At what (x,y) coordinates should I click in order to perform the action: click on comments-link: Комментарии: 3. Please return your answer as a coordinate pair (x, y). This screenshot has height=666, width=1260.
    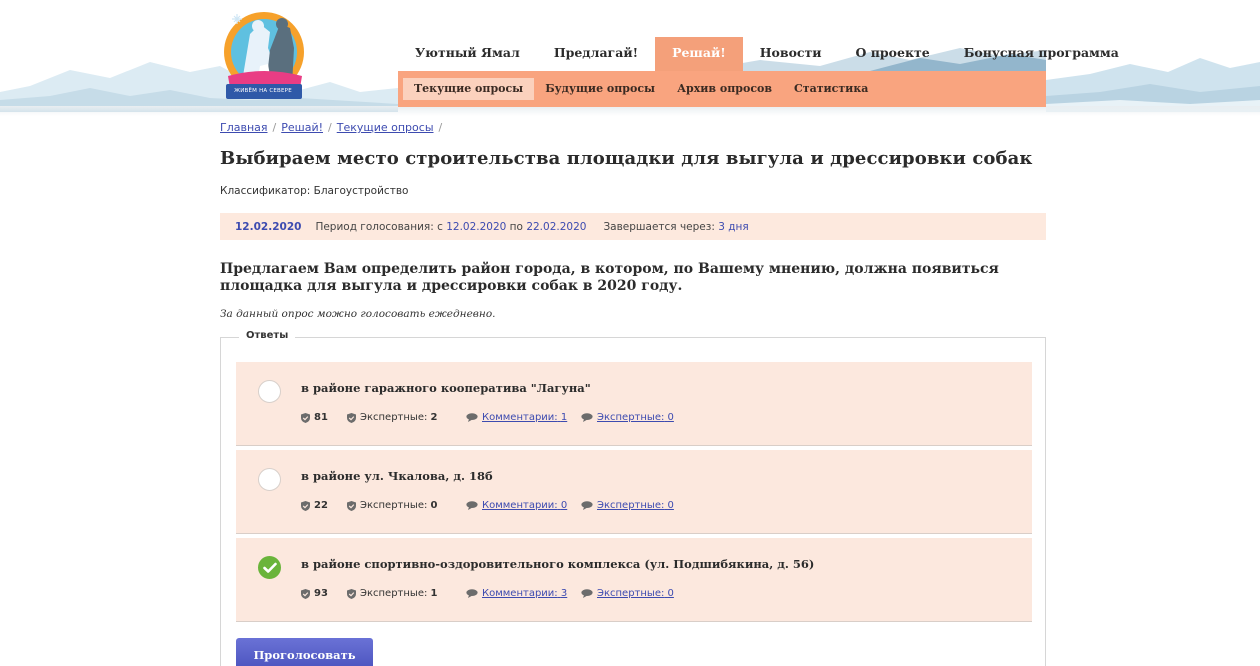
    Looking at the image, I should click on (524, 593).